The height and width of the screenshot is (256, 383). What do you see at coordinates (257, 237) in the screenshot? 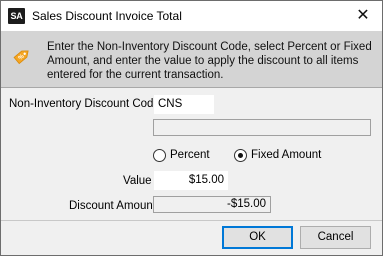
I see `ok-button: OK` at bounding box center [257, 237].